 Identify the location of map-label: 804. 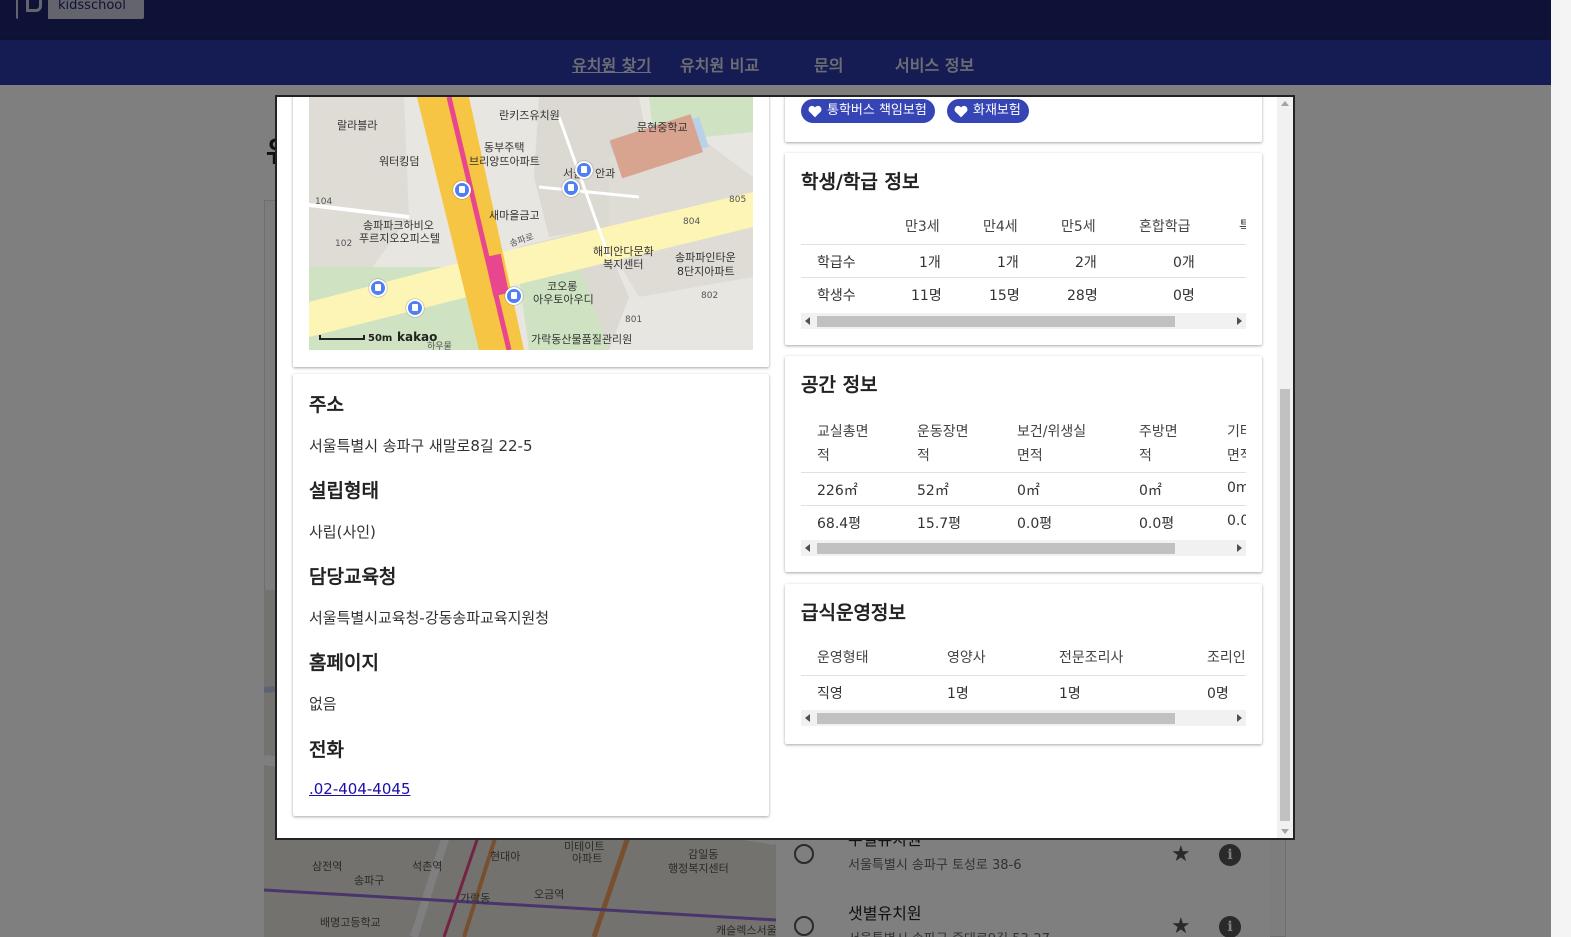
(692, 222).